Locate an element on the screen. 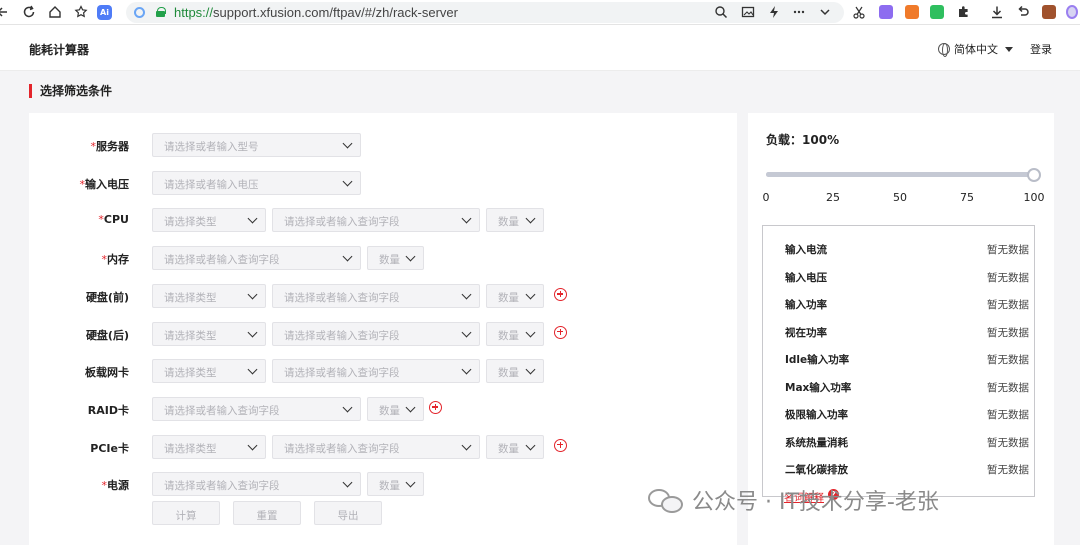  app-title: 能耗计算器 is located at coordinates (59, 50).